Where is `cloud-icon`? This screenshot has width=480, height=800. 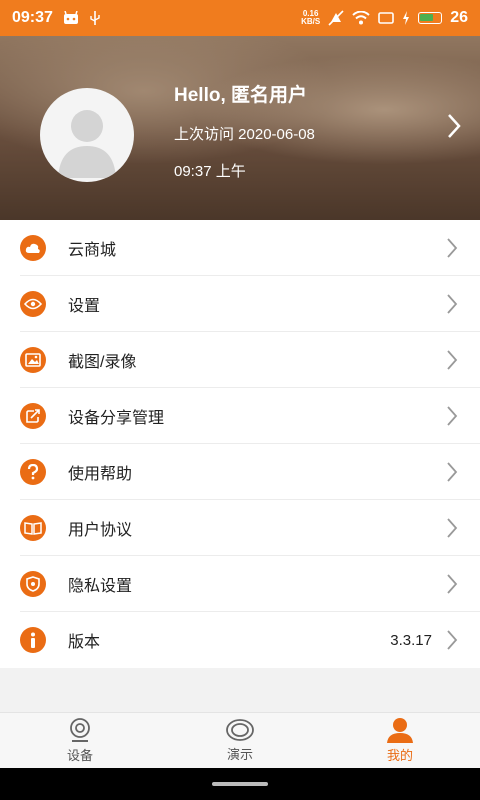
cloud-icon is located at coordinates (33, 248).